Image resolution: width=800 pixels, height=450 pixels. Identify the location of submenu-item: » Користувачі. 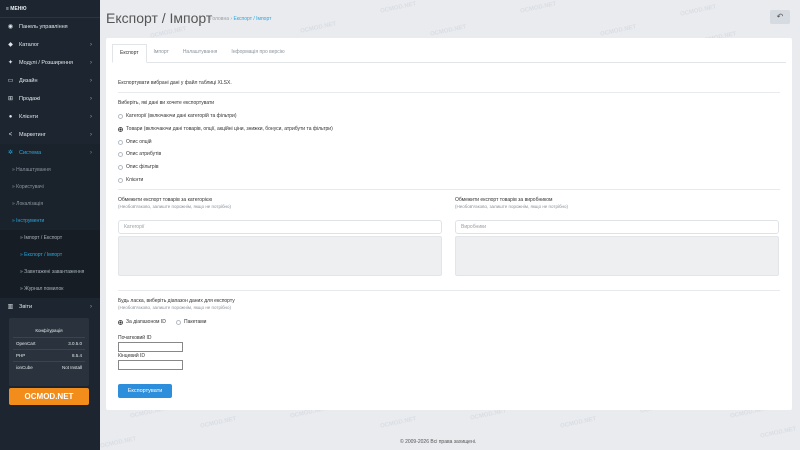
(50, 187).